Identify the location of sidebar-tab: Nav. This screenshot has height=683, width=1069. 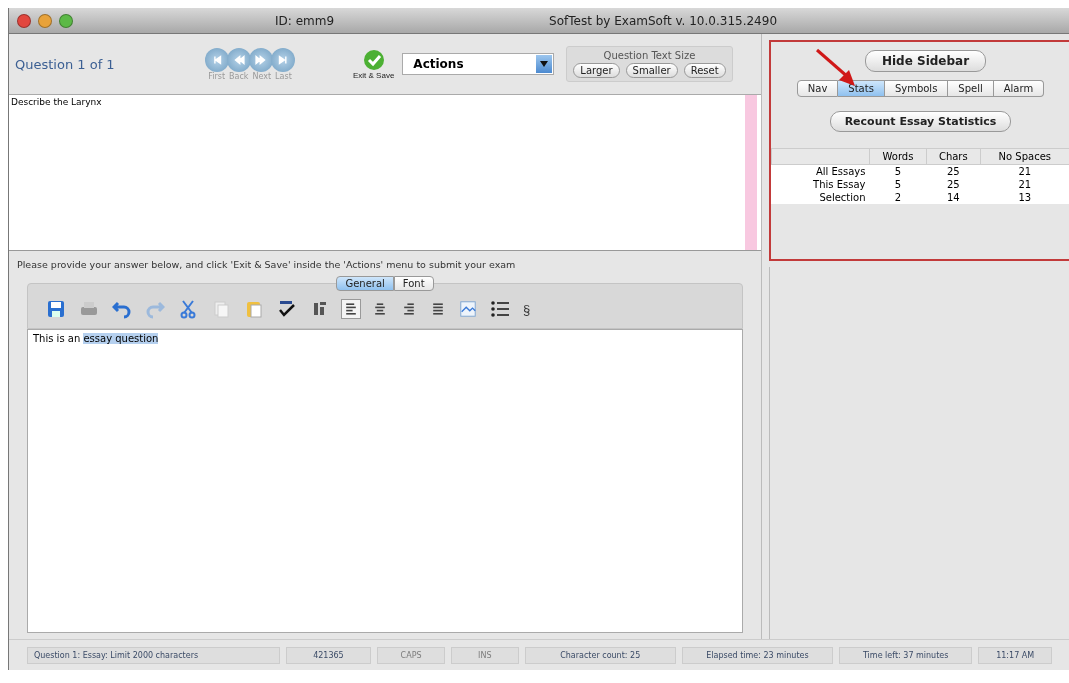
(817, 88).